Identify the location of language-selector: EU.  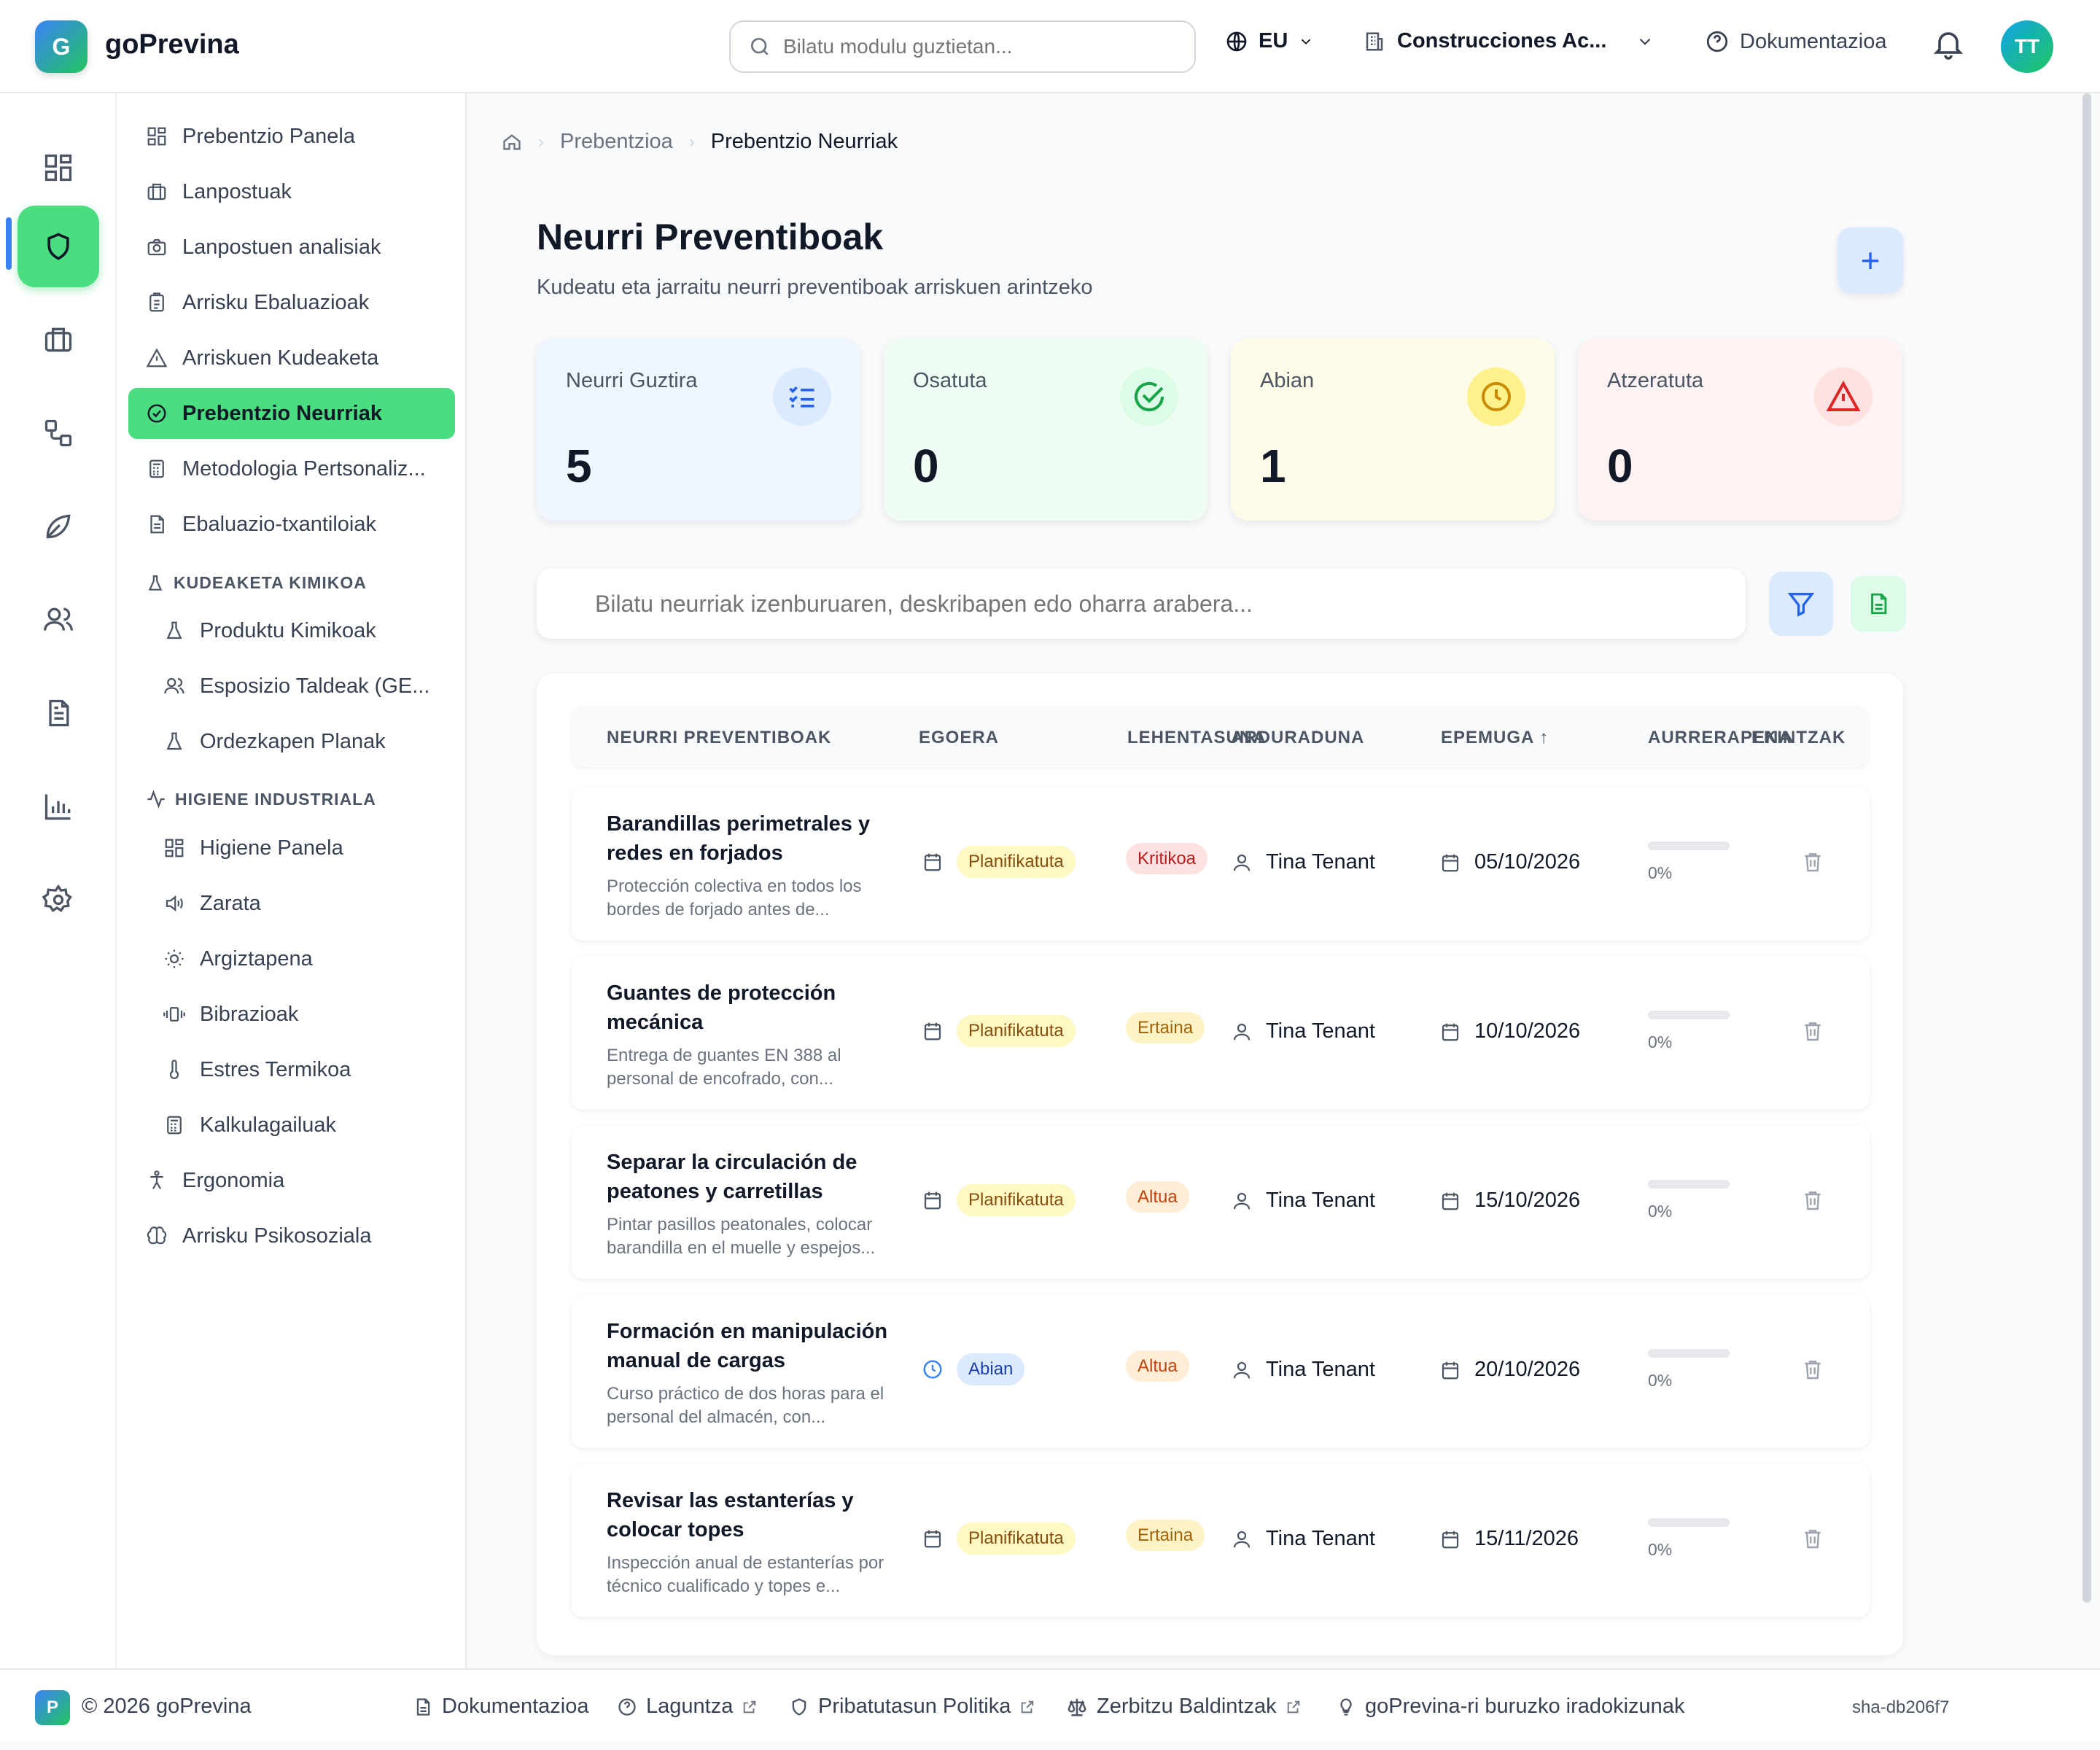
(1269, 41).